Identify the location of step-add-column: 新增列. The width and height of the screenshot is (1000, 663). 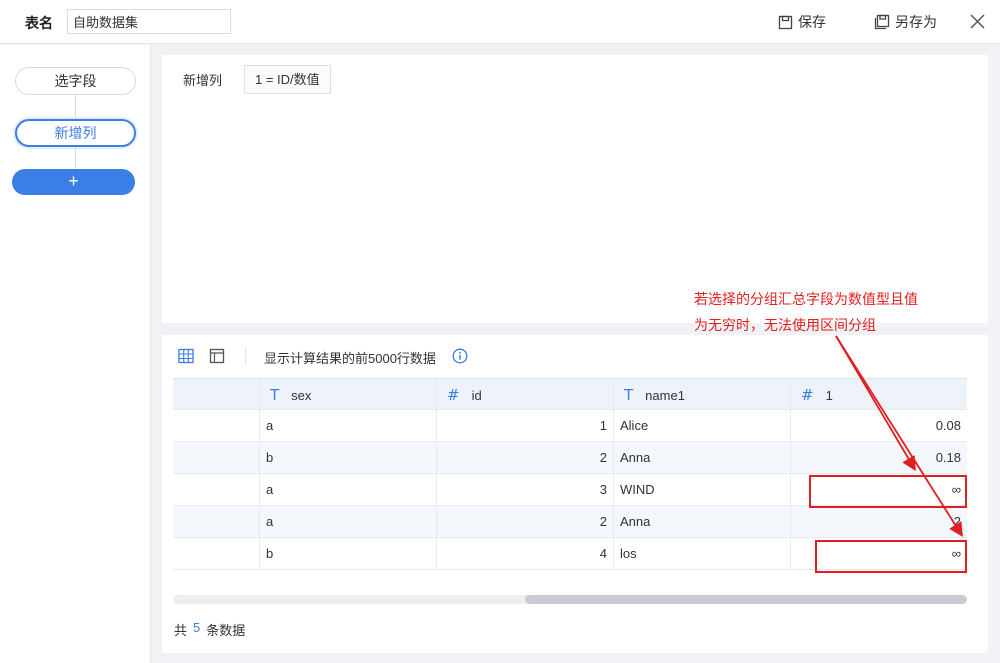
(75, 133).